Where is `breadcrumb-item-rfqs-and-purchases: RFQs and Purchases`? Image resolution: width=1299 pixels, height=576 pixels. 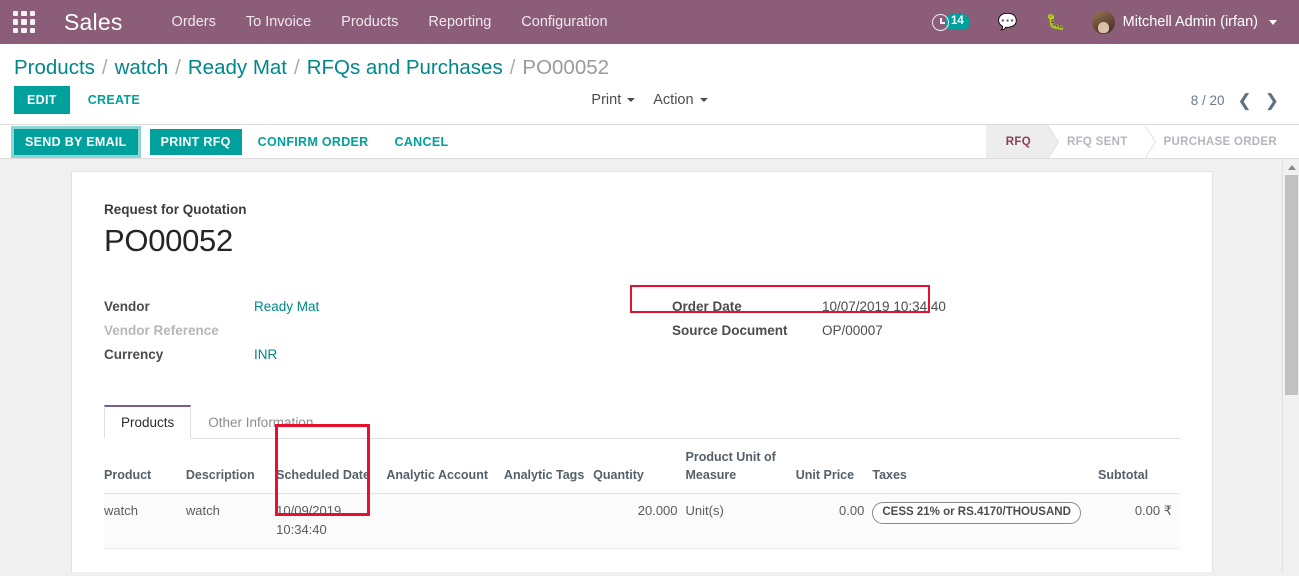
breadcrumb-item-rfqs-and-purchases: RFQs and Purchases is located at coordinates (405, 68).